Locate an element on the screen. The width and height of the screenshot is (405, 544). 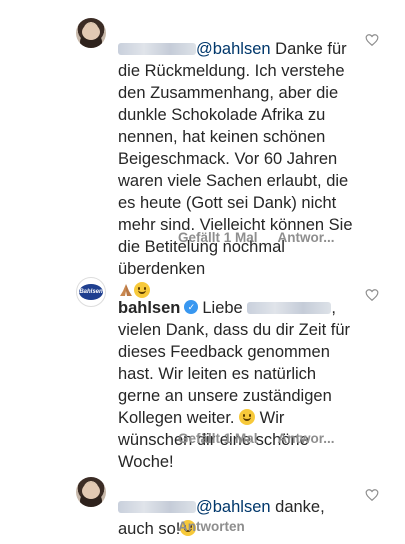
comment-meta: Antworten is located at coordinates (221, 526).